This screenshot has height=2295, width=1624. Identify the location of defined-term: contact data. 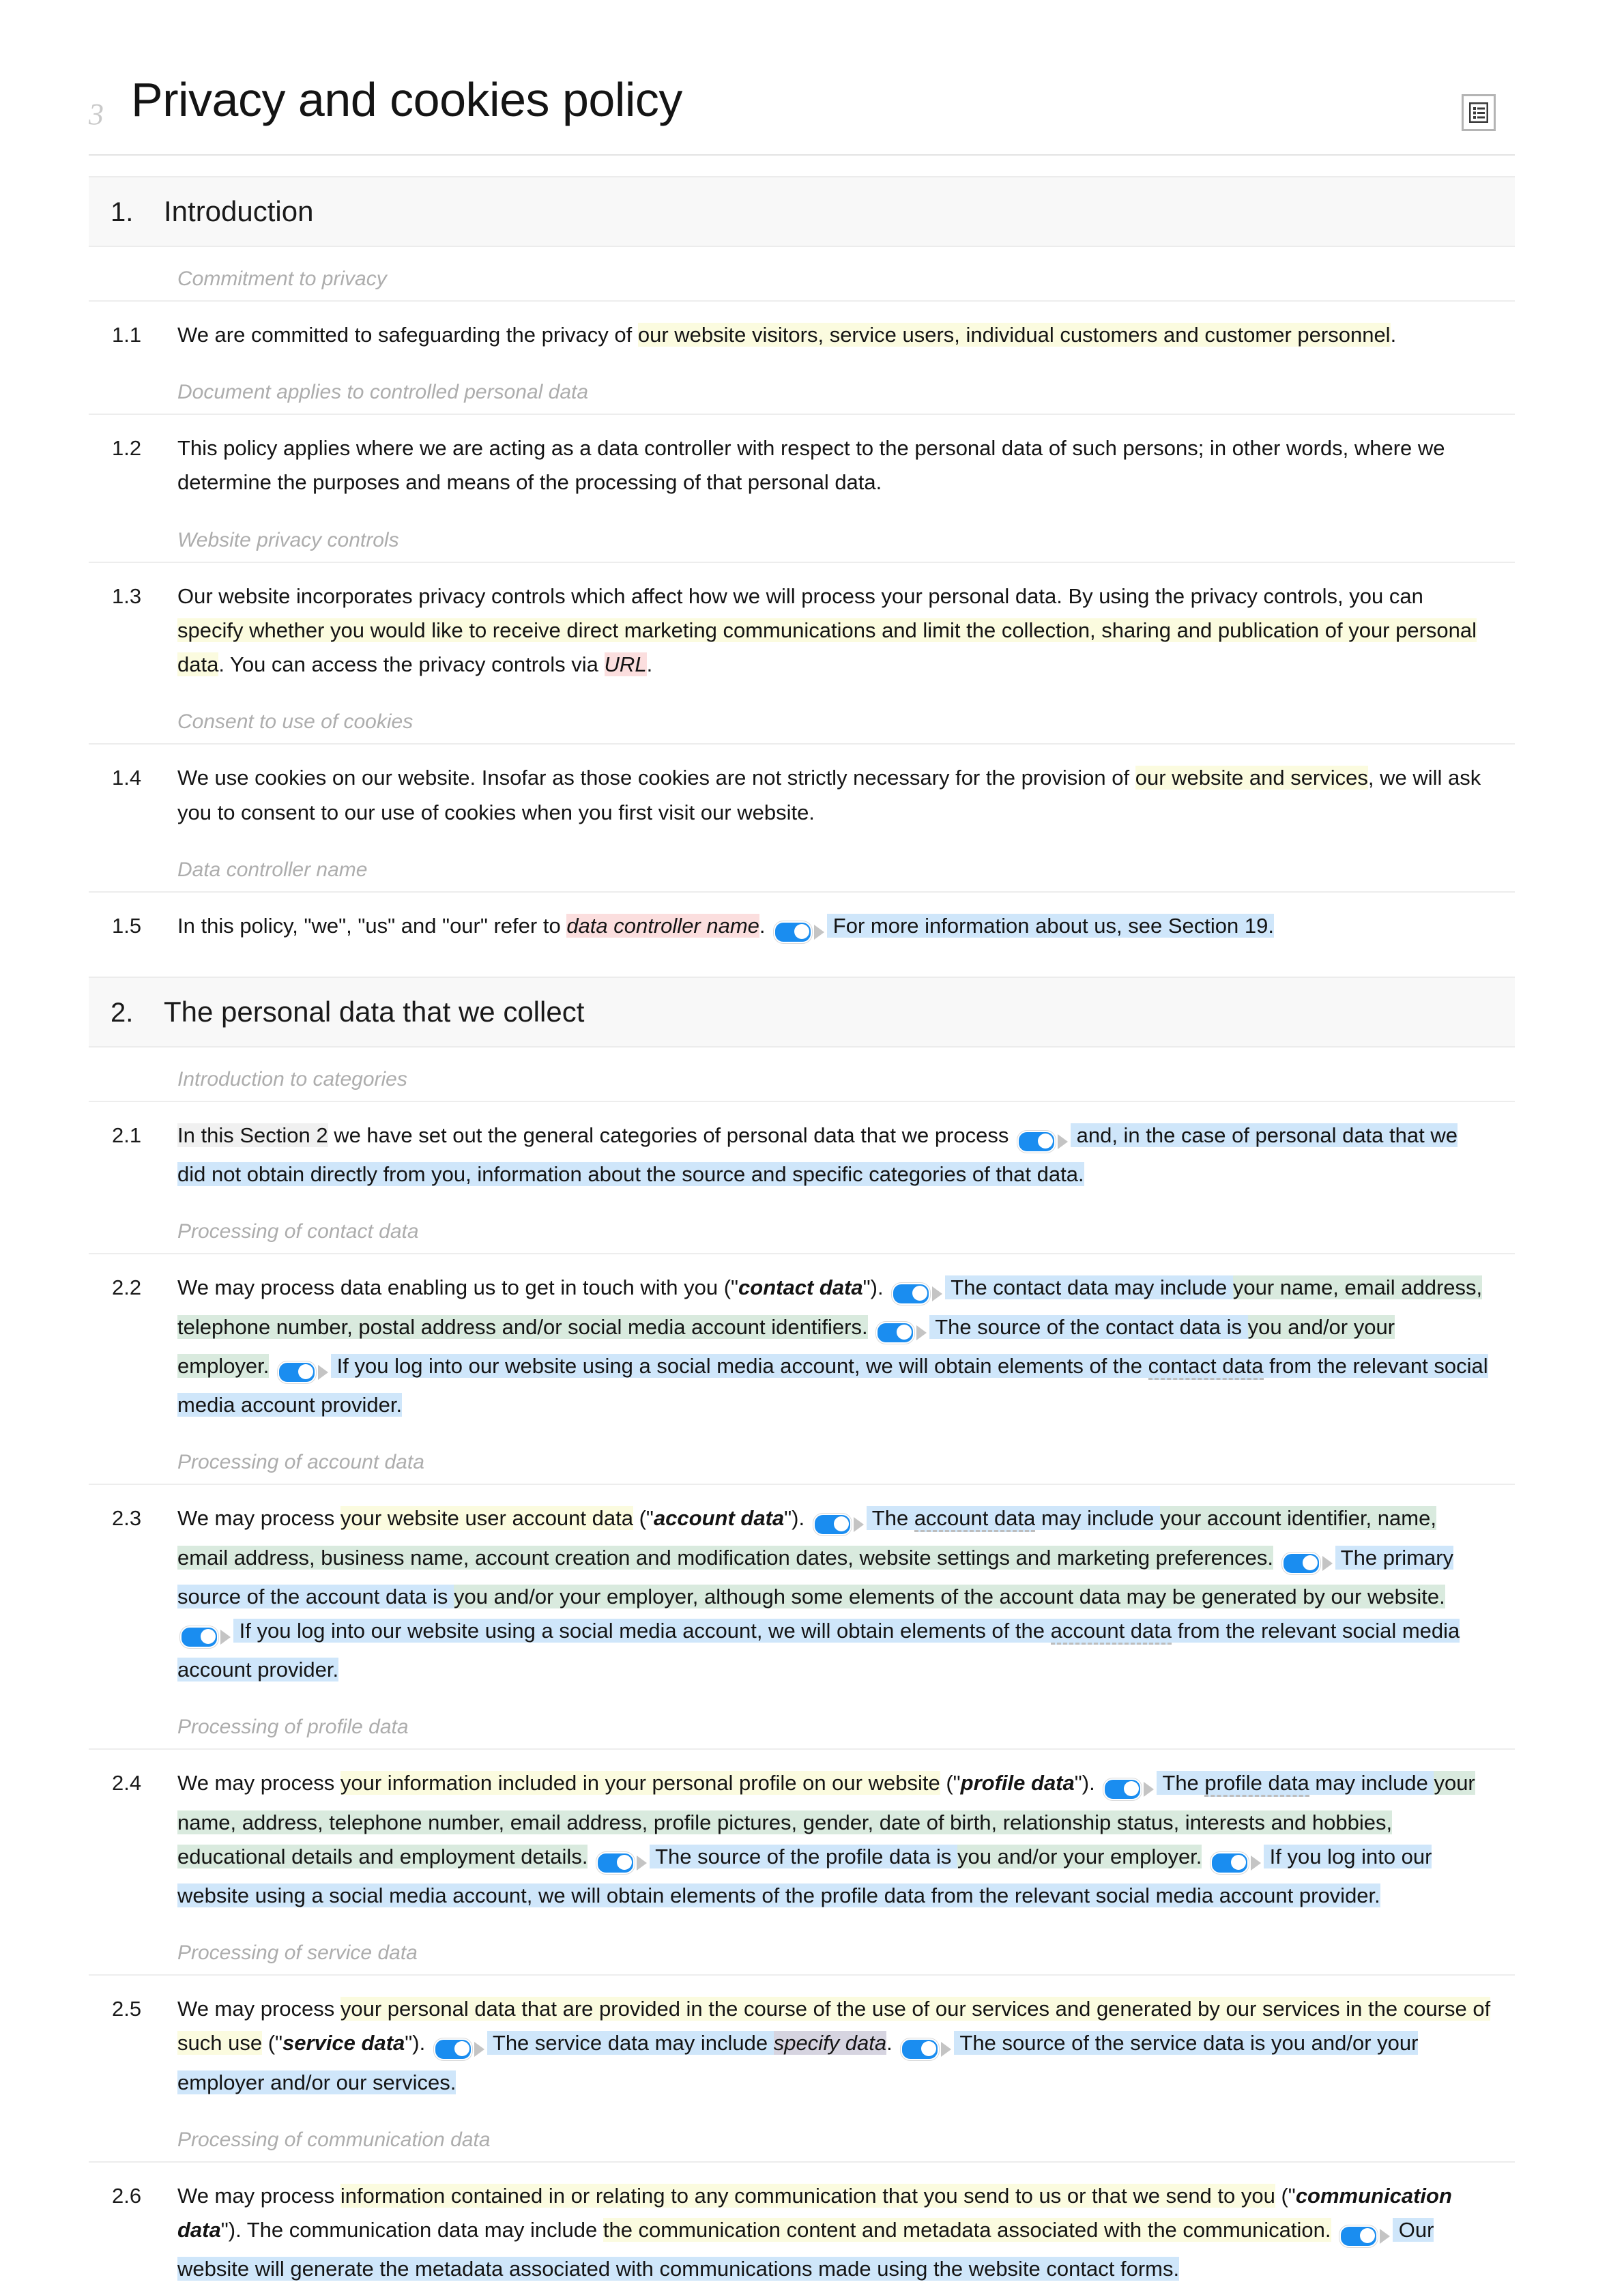
(800, 1287).